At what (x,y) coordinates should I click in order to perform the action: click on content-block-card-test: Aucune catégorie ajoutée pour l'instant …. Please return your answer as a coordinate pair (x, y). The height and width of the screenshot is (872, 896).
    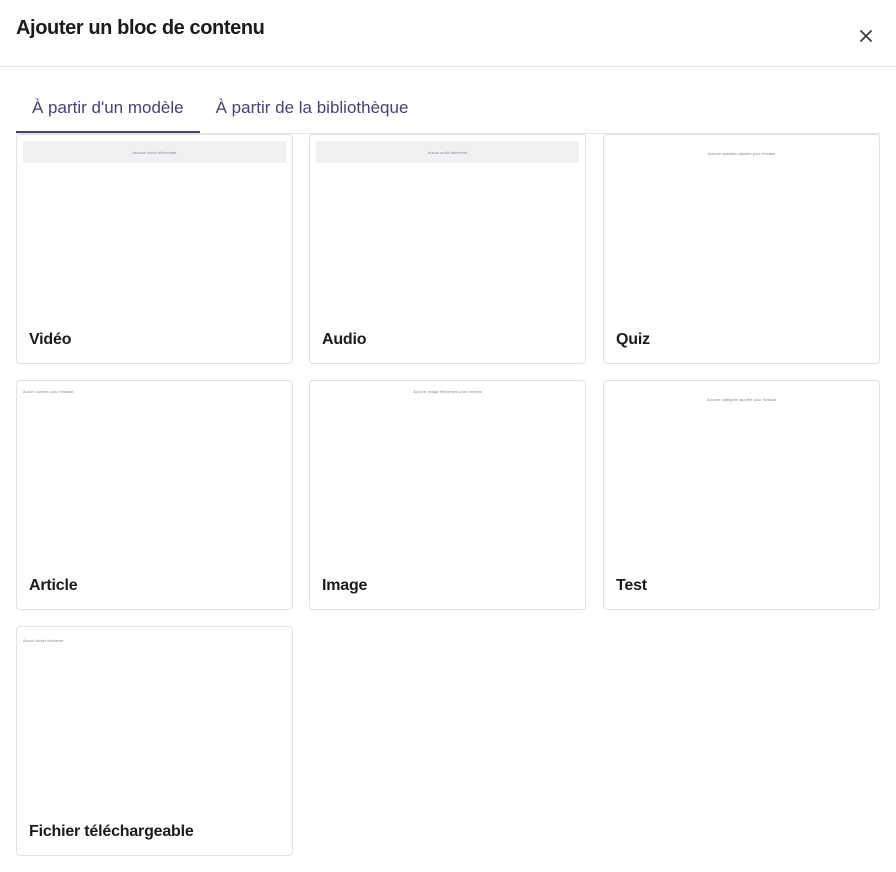
    Looking at the image, I should click on (741, 495).